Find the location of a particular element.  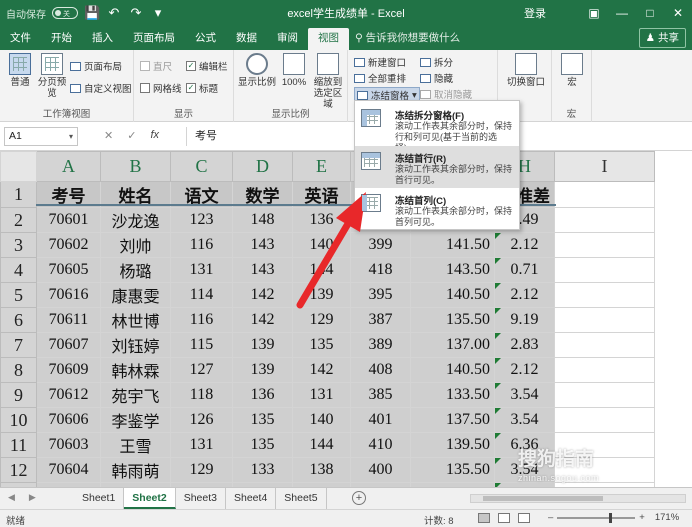

table-cell: 389 is located at coordinates (380, 345).